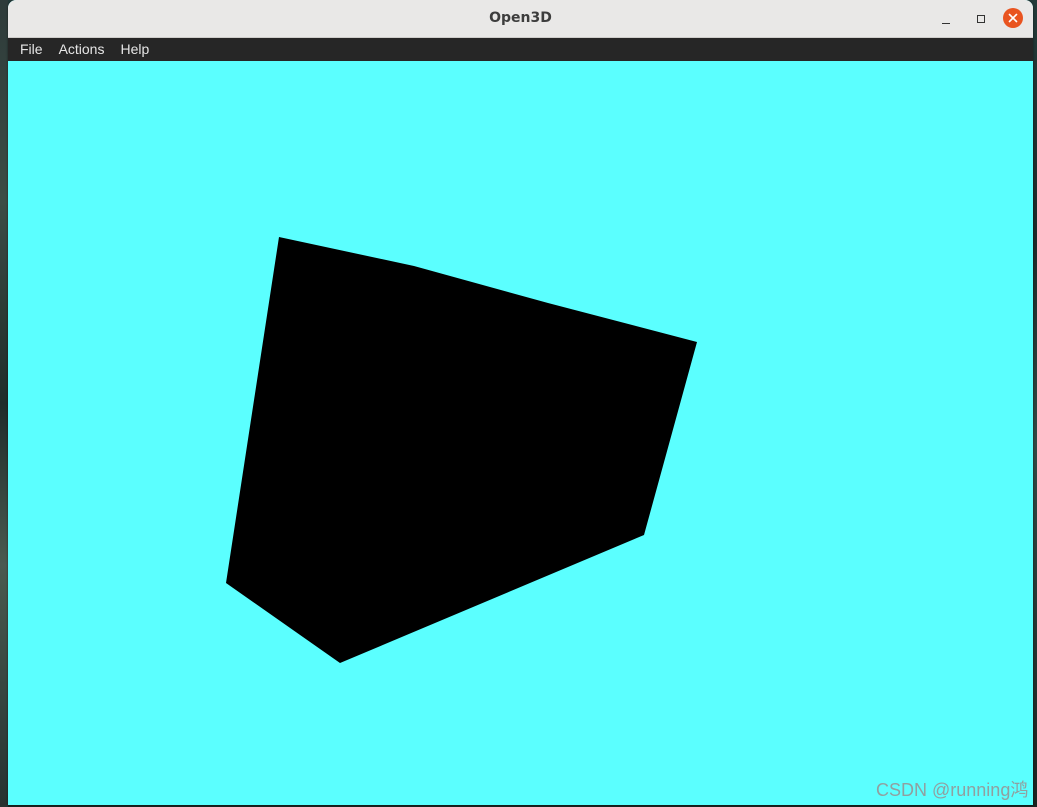 The image size is (1037, 807). I want to click on menu-file: File, so click(31, 49).